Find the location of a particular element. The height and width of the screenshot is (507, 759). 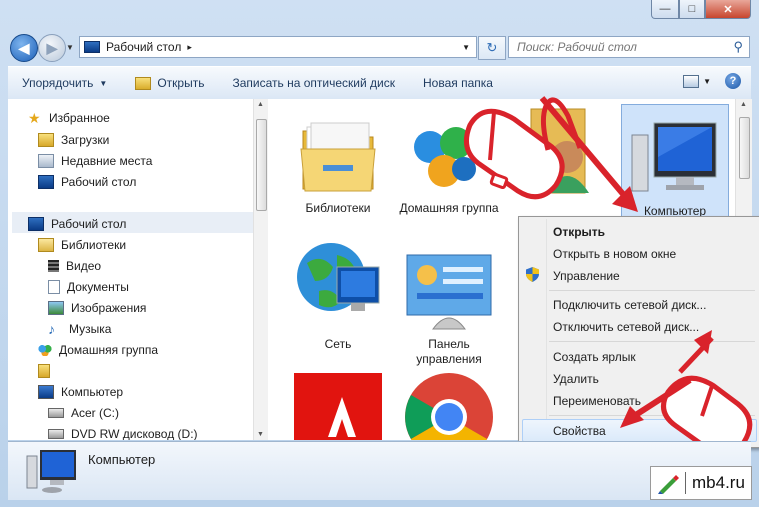

video-icon is located at coordinates (53, 265).